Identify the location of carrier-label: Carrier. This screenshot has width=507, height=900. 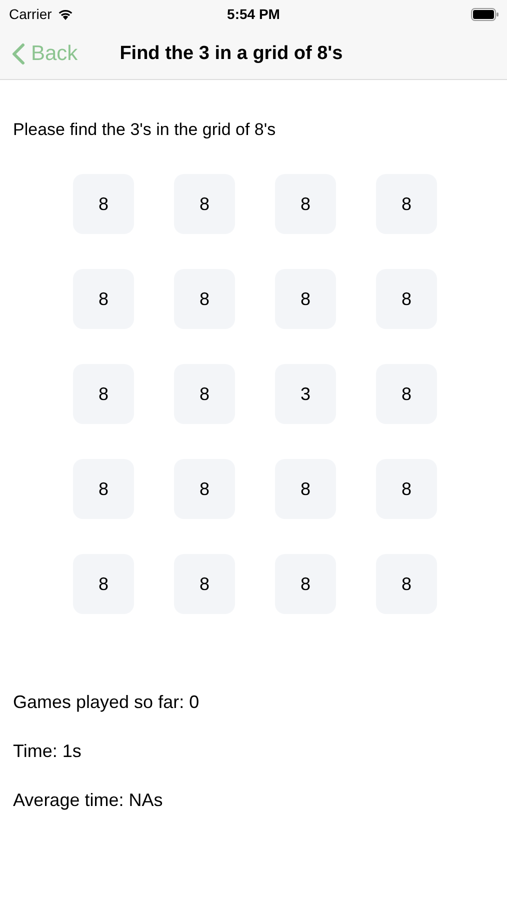
(30, 14).